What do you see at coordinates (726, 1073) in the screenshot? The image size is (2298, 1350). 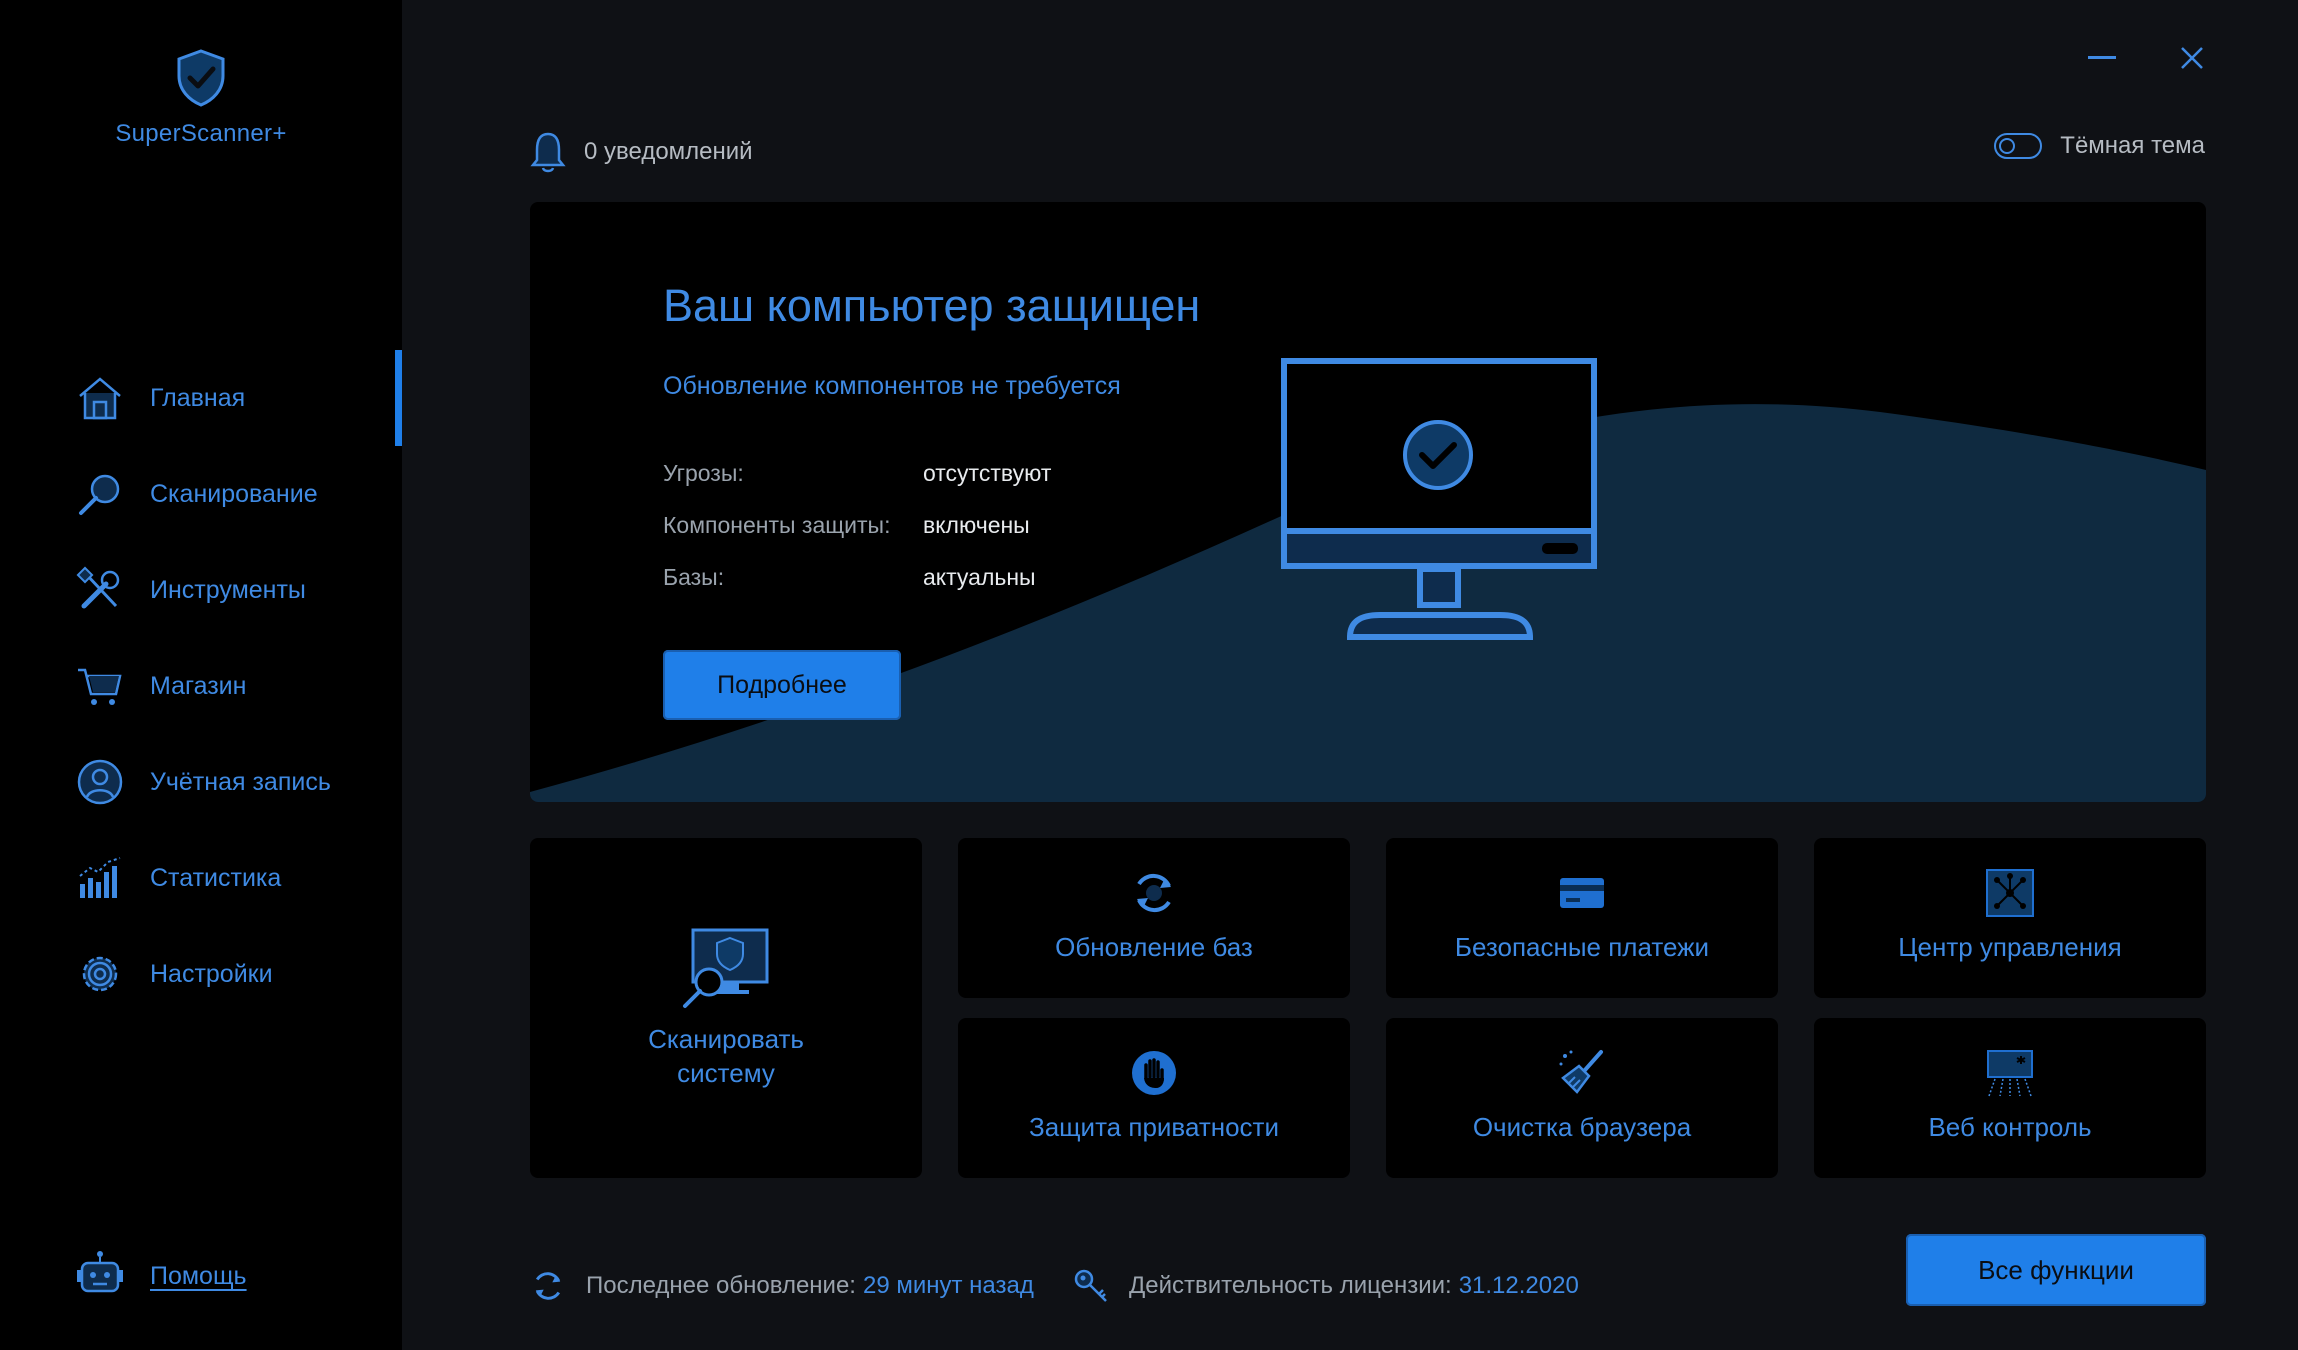 I see `tile-label: систему` at bounding box center [726, 1073].